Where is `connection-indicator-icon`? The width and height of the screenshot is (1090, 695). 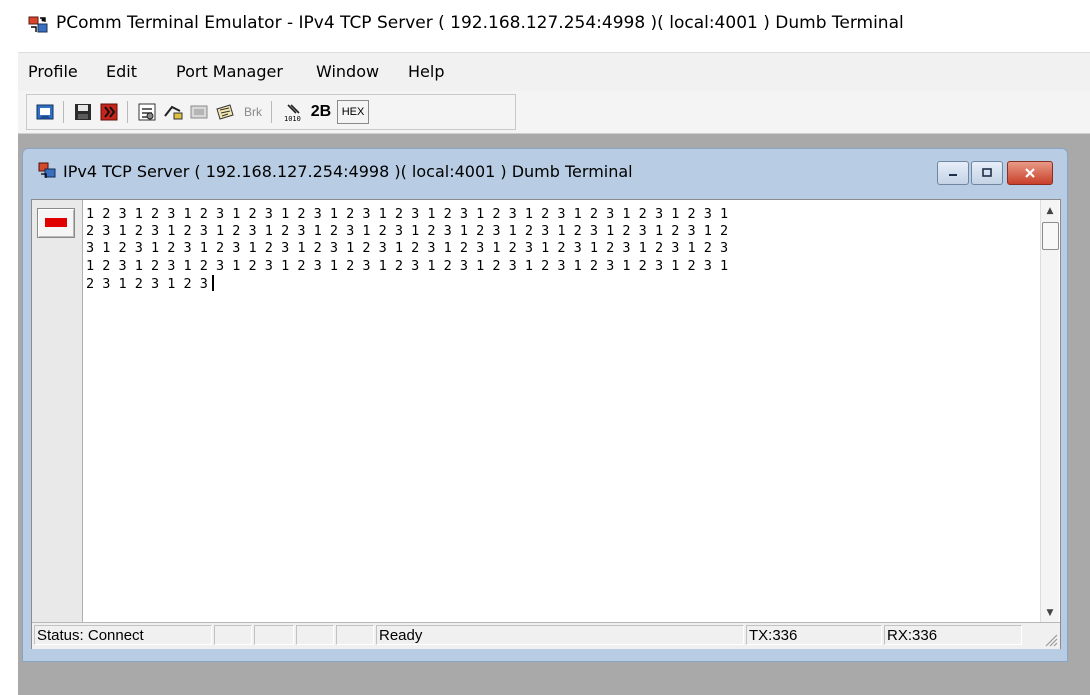 connection-indicator-icon is located at coordinates (56, 222).